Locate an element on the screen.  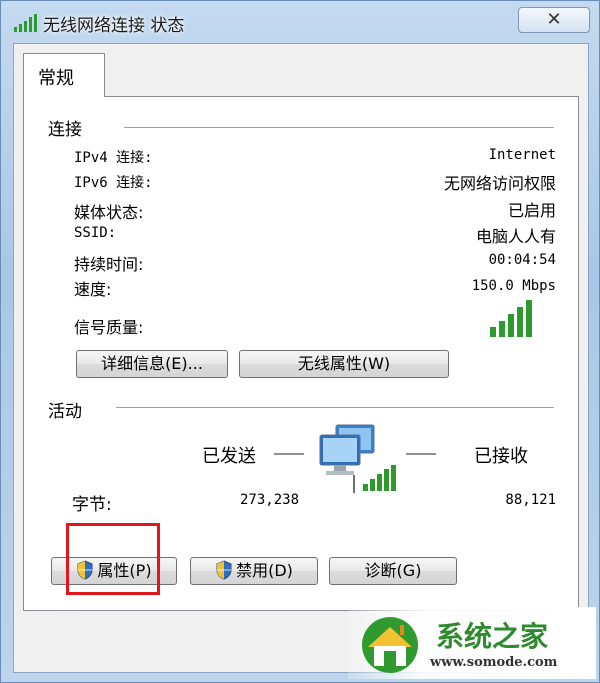
house-logo-icon is located at coordinates (390, 645).